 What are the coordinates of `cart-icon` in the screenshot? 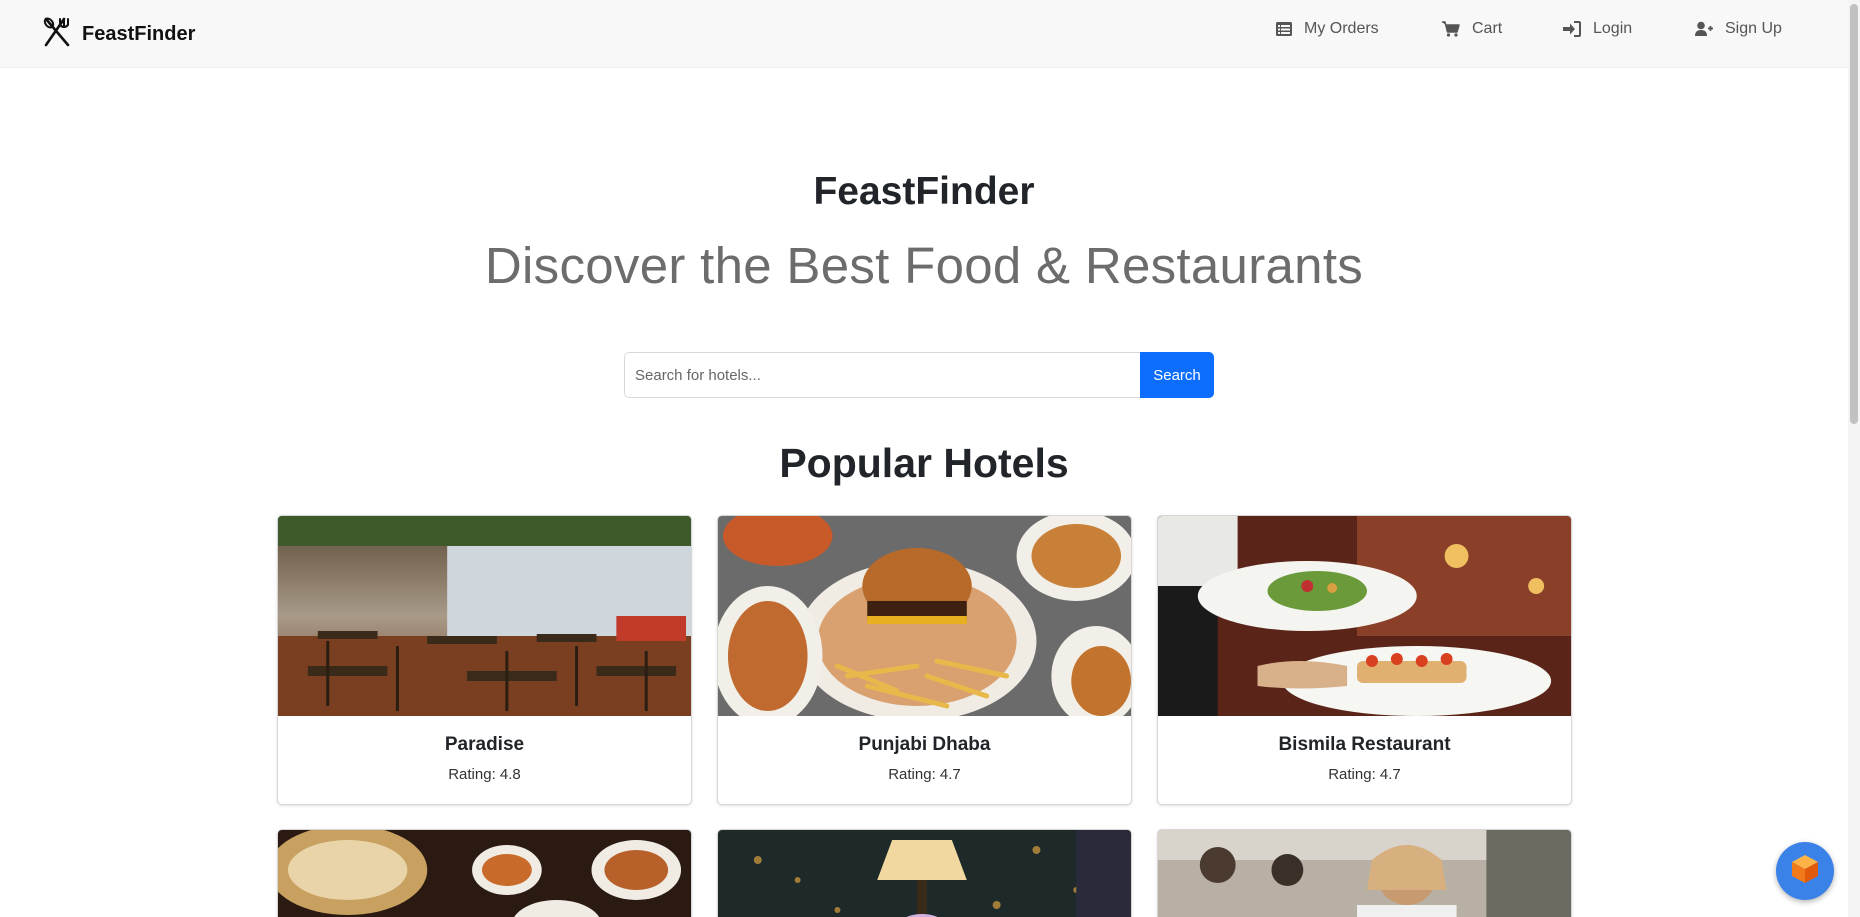 It's located at (1451, 29).